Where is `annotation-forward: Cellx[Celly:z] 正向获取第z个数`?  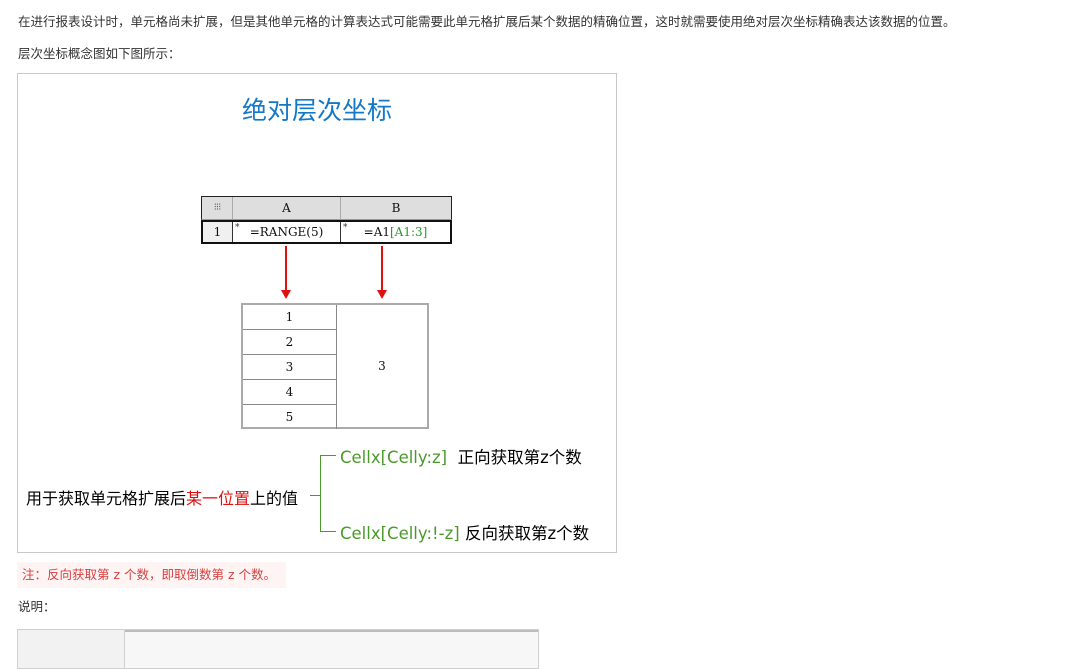
annotation-forward: Cellx[Celly:z] 正向获取第z个数 is located at coordinates (461, 456).